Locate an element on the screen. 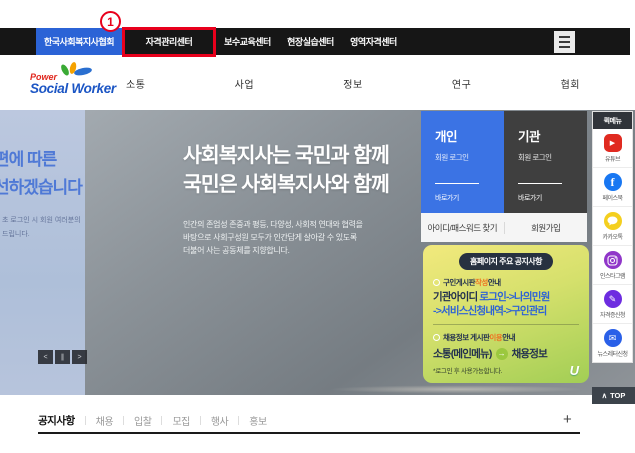 The image size is (635, 453). carousel-controls: < ∥ > is located at coordinates (62, 357).